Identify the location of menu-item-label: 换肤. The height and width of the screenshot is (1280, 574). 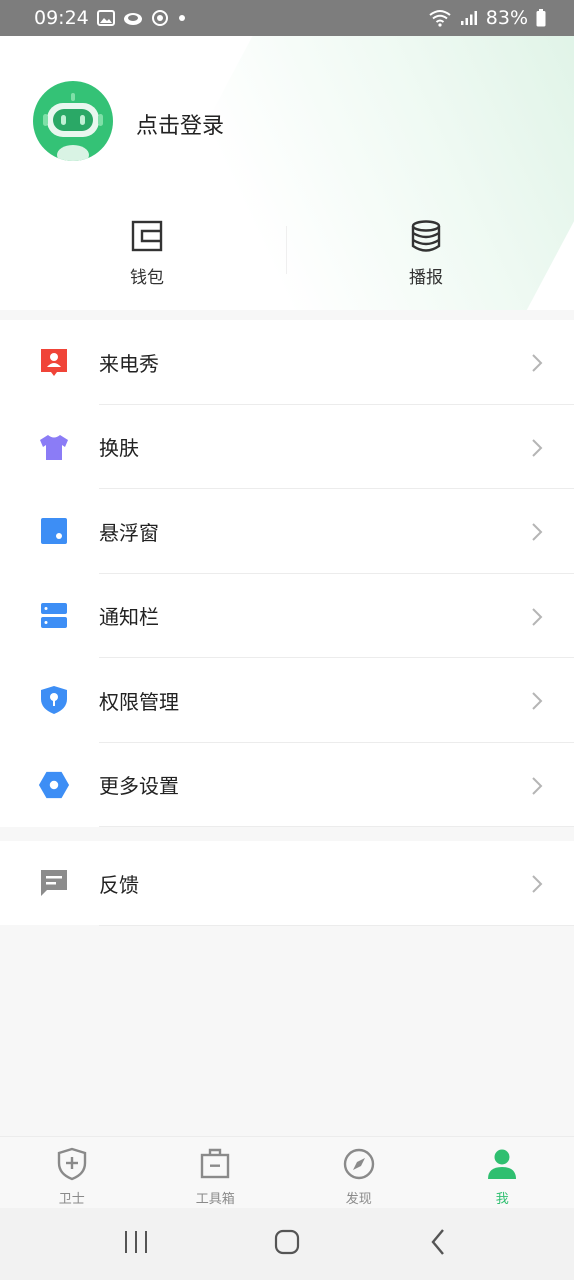
(119, 448).